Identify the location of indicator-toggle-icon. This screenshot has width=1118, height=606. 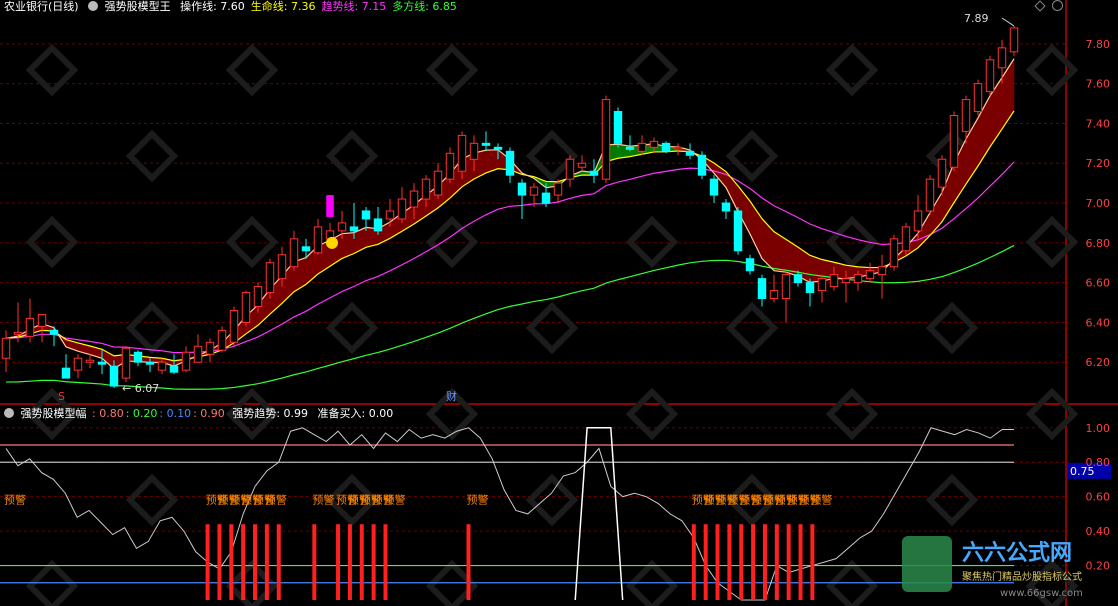
(93, 6).